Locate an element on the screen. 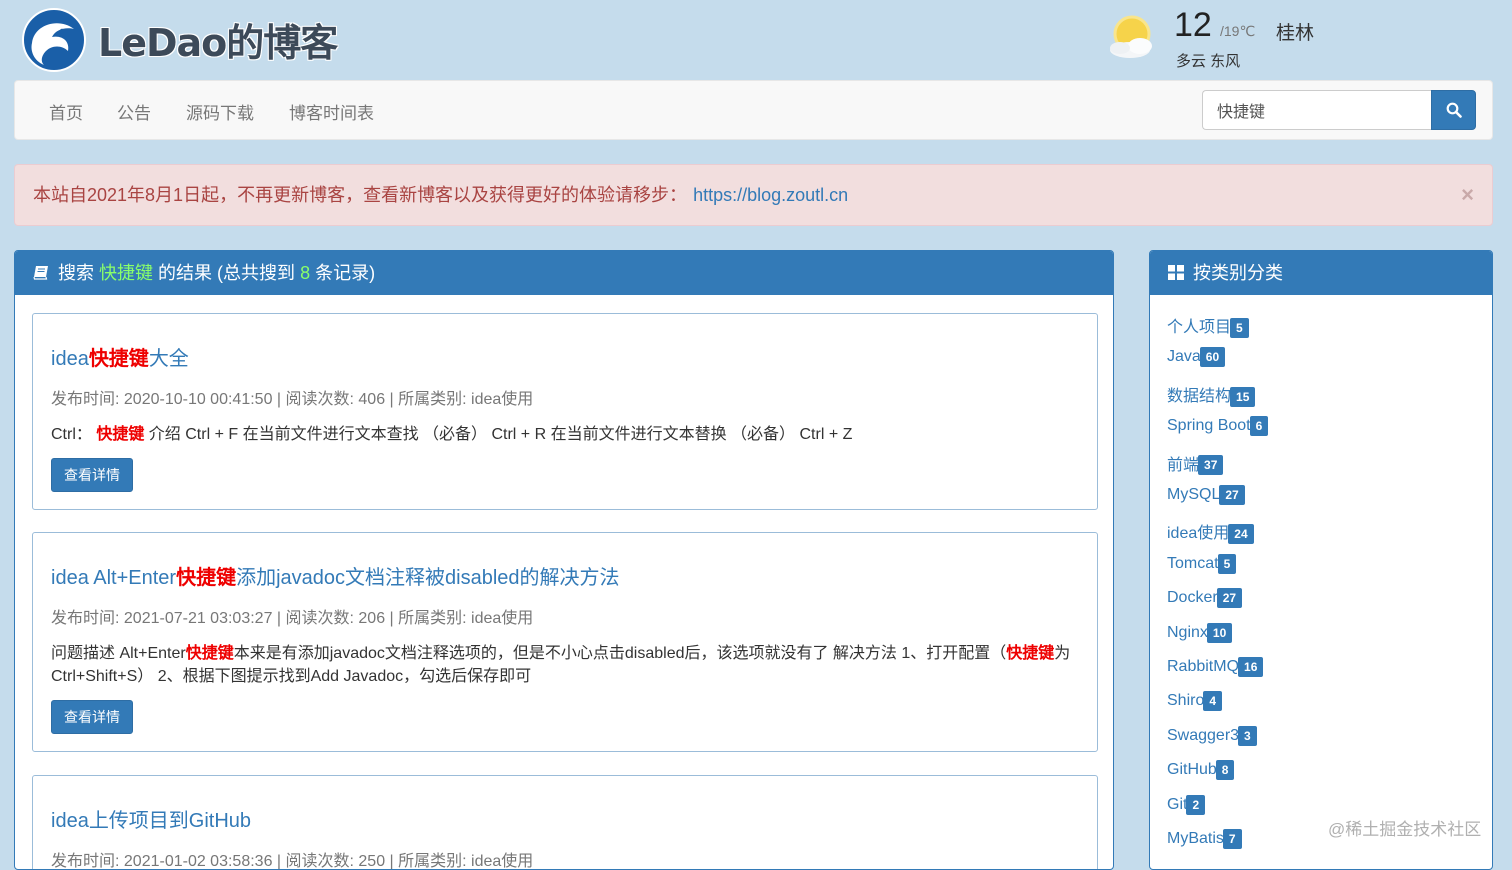  category-item: Swagger3 3 is located at coordinates (1212, 735).